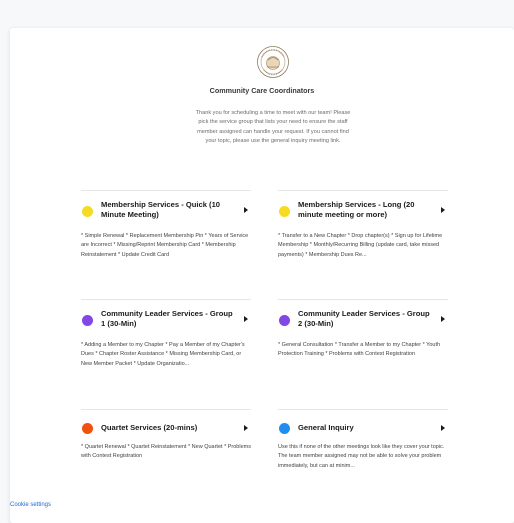 Image resolution: width=514 pixels, height=523 pixels. I want to click on event-name: General Inquiry, so click(326, 427).